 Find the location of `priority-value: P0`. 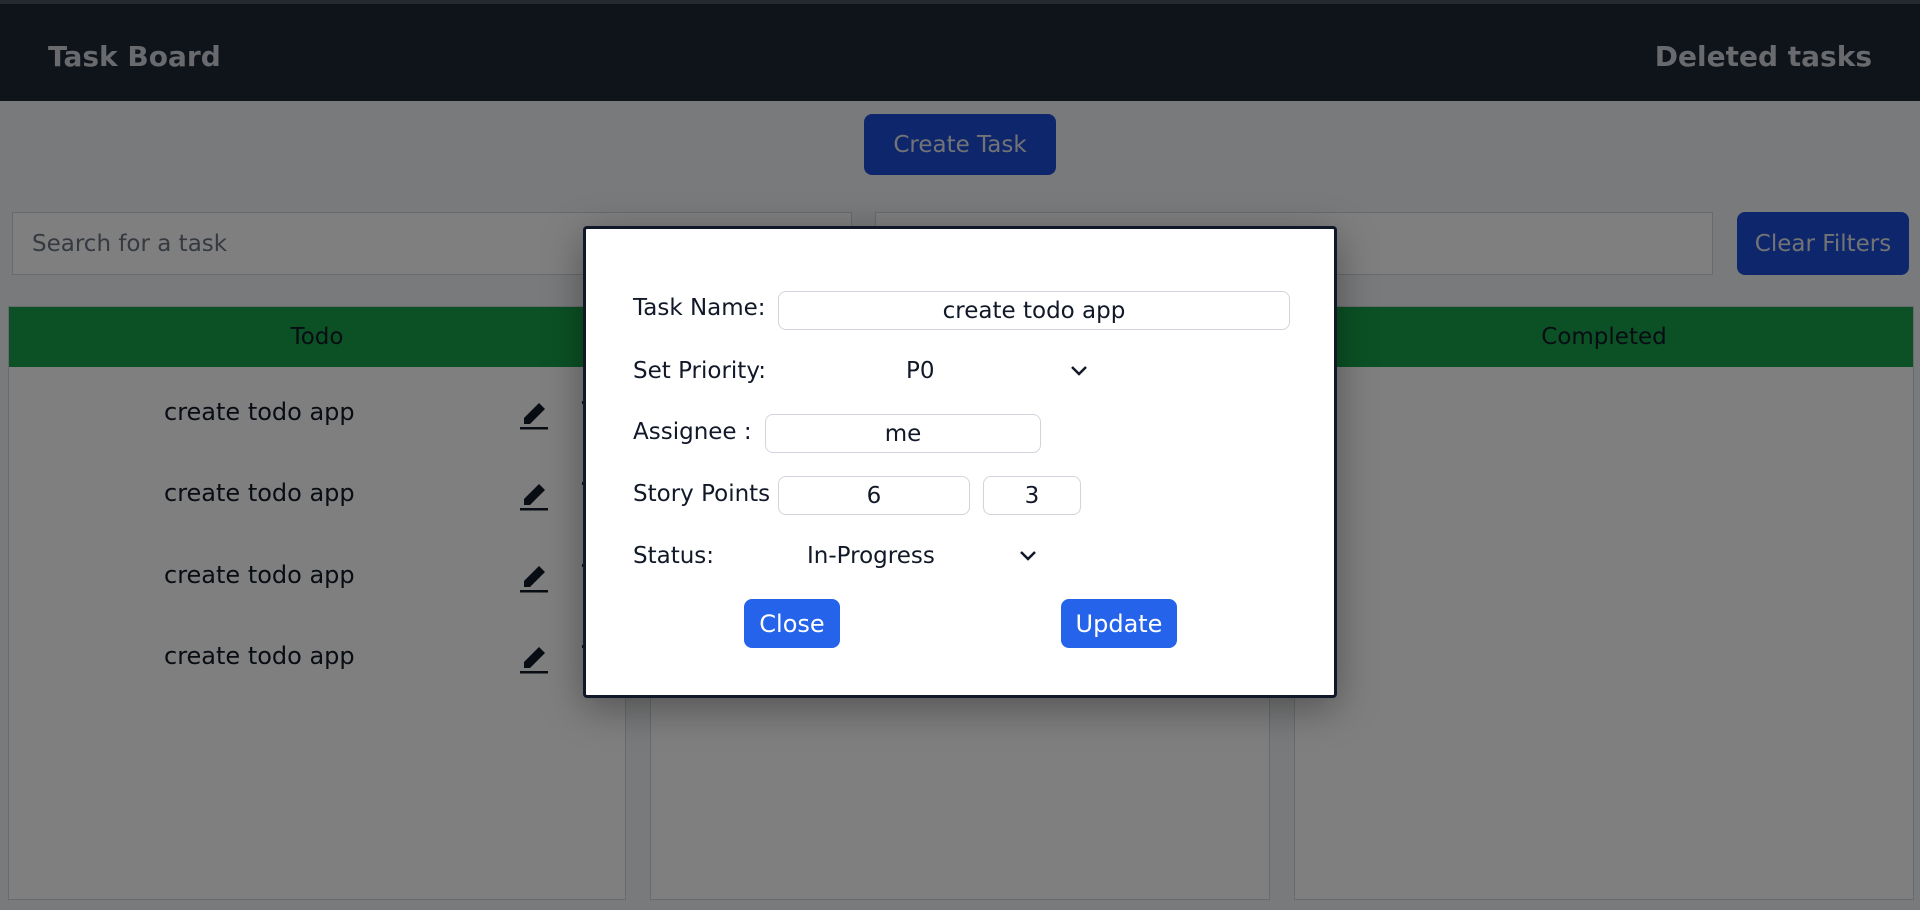

priority-value: P0 is located at coordinates (920, 371).